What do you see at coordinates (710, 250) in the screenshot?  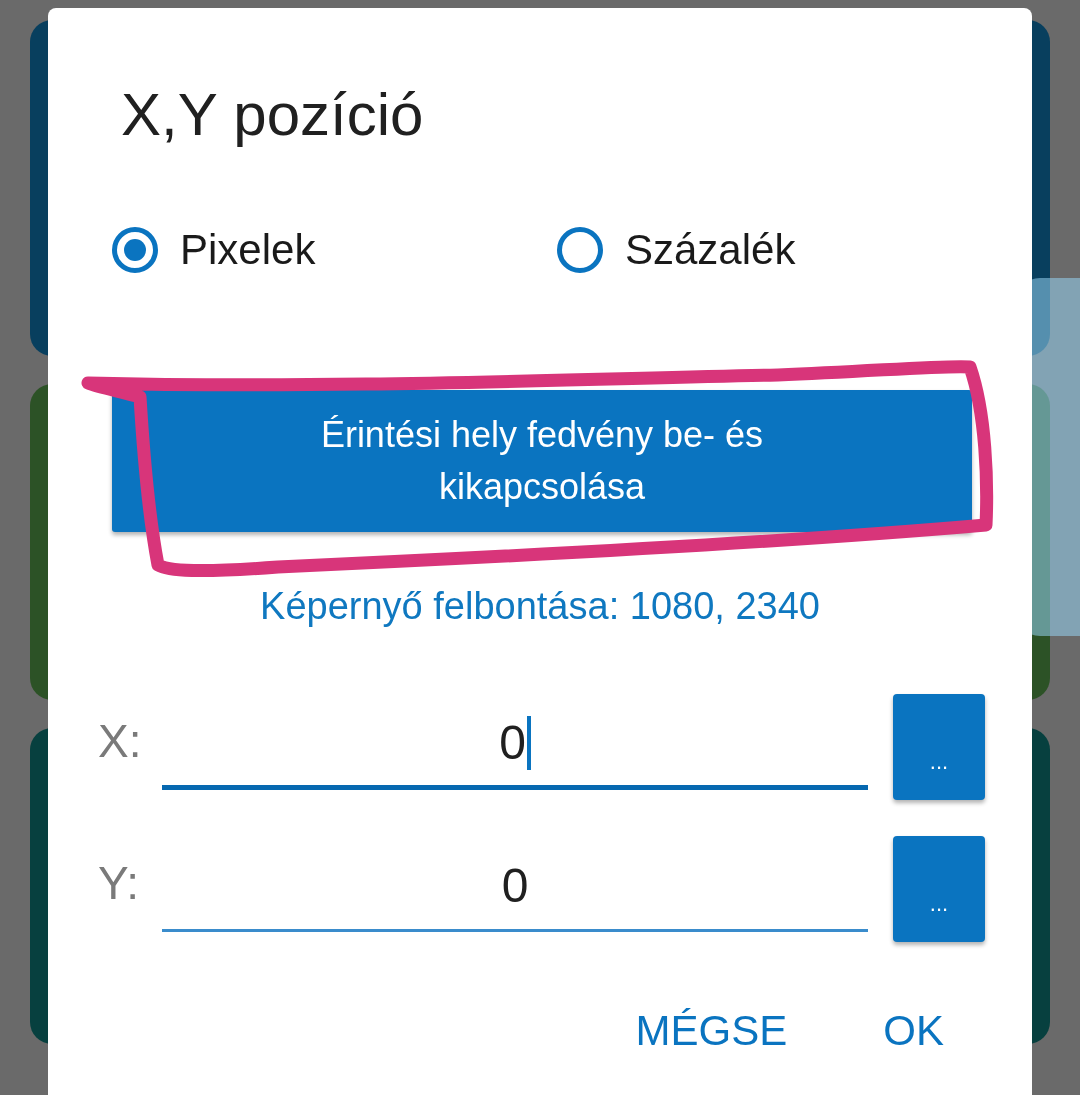 I see `radio-label: Százalék` at bounding box center [710, 250].